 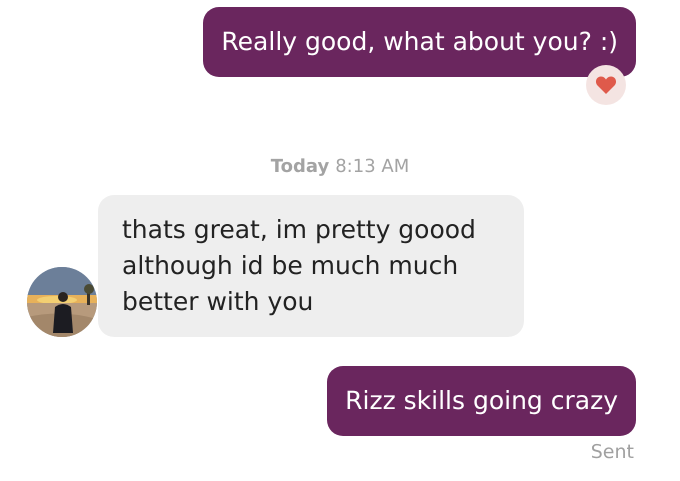 What do you see at coordinates (372, 167) in the screenshot?
I see `timestamp-time: 8:13 AM` at bounding box center [372, 167].